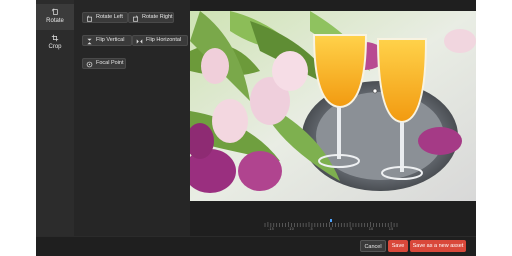  Describe the element at coordinates (331, 225) in the screenshot. I see `rotation-ruler: -15 -10 -5 0 5 10 15` at that location.